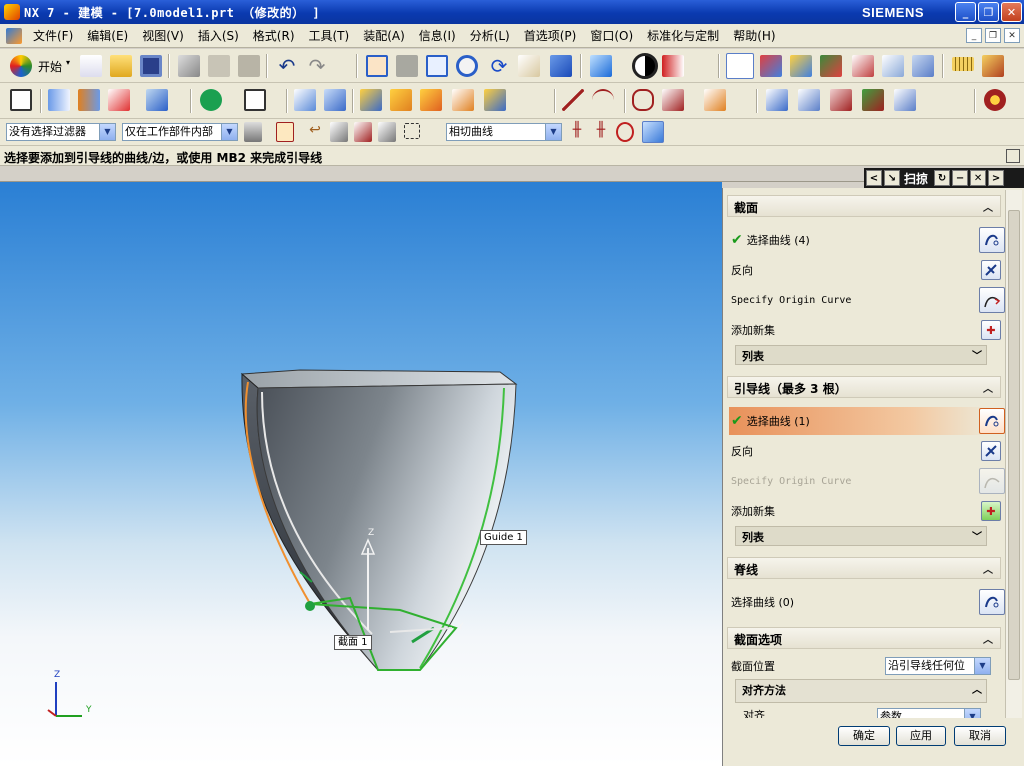 This screenshot has width=1024, height=766. I want to click on reset-dialog-icon: ↻, so click(942, 178).